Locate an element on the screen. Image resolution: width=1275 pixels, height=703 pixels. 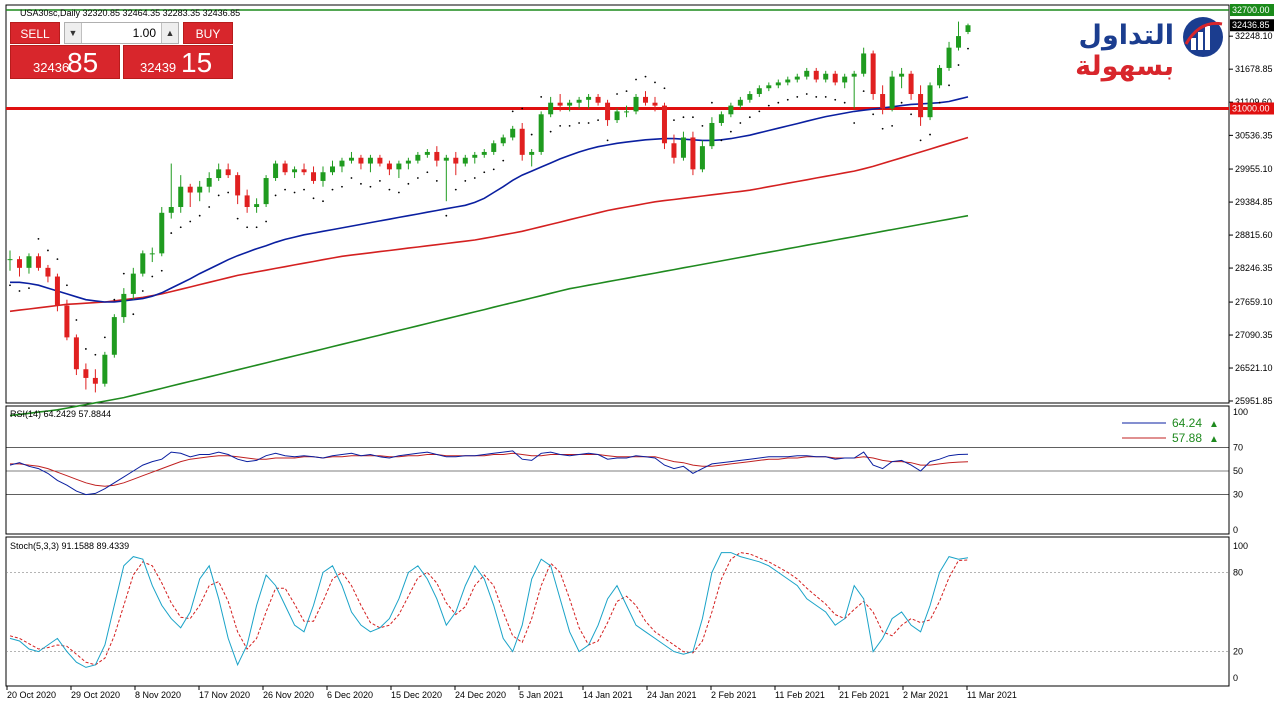
rsi-legend-value-2: 57.88 is located at coordinates (1187, 438).